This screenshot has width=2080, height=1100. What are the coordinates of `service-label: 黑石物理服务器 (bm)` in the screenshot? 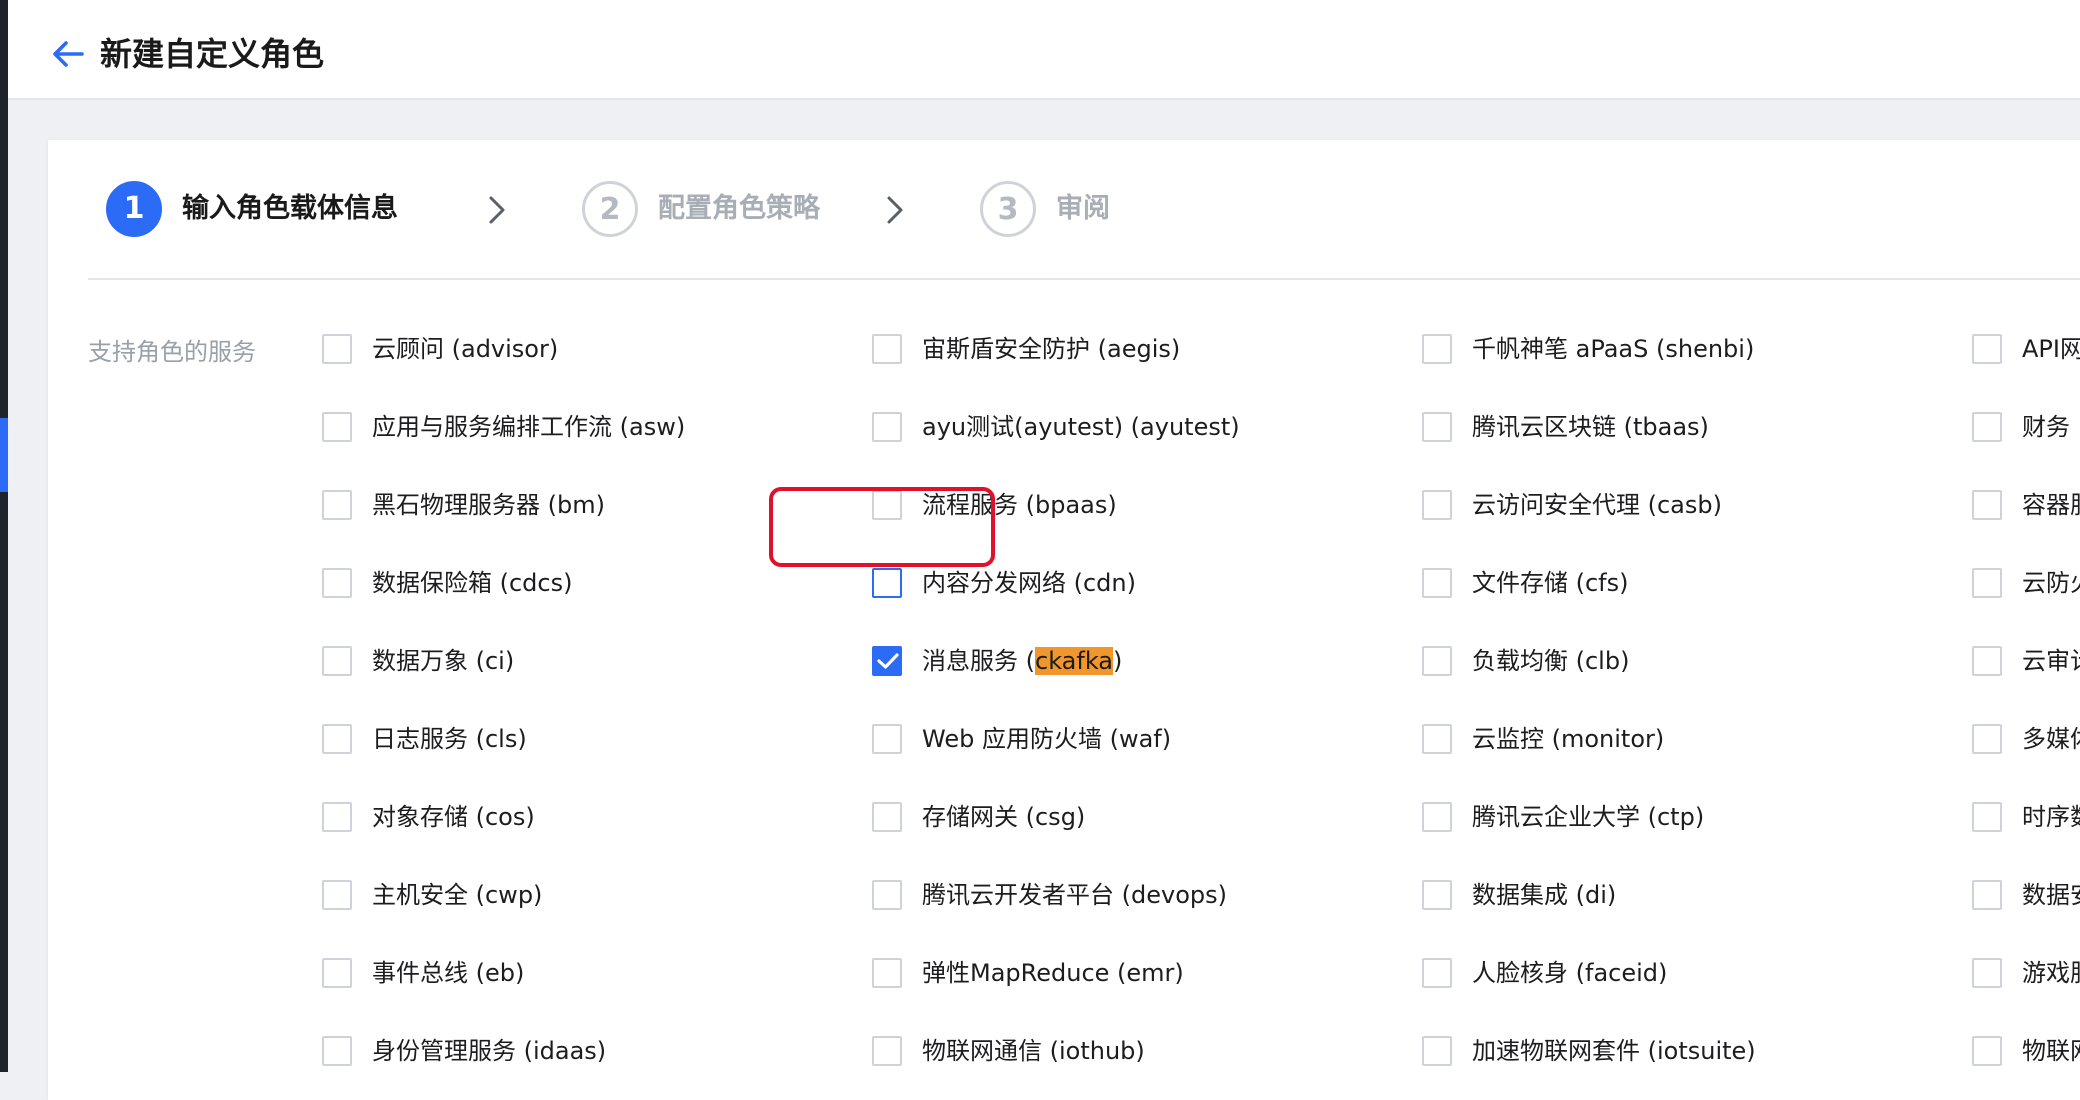 It's located at (488, 505).